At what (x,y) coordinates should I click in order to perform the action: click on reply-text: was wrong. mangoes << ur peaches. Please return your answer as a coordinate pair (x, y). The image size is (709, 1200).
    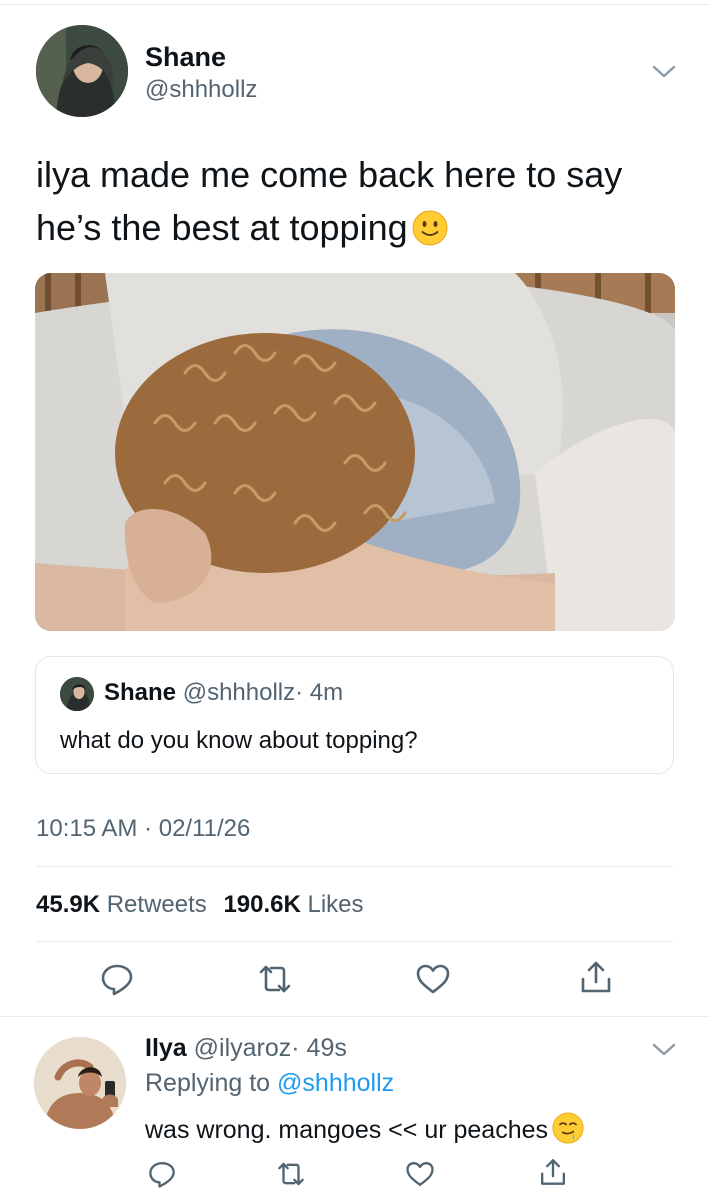
    Looking at the image, I should click on (364, 1131).